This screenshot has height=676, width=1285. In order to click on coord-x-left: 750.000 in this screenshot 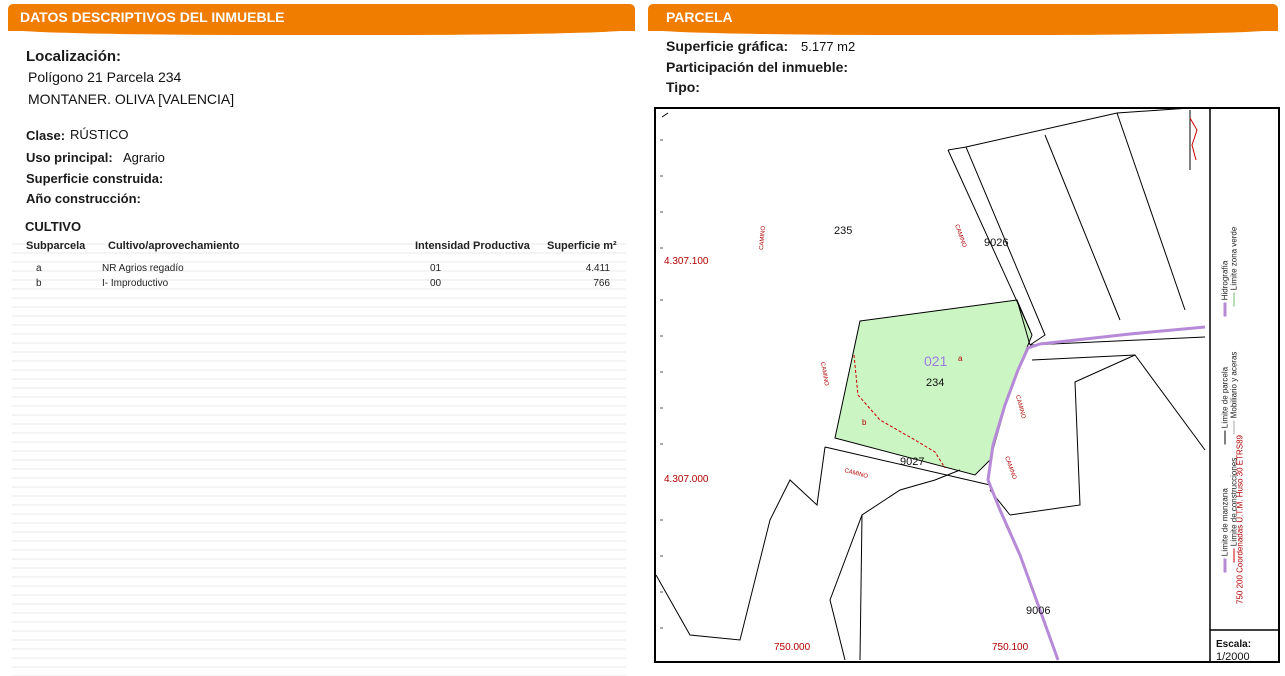, I will do `click(792, 647)`.